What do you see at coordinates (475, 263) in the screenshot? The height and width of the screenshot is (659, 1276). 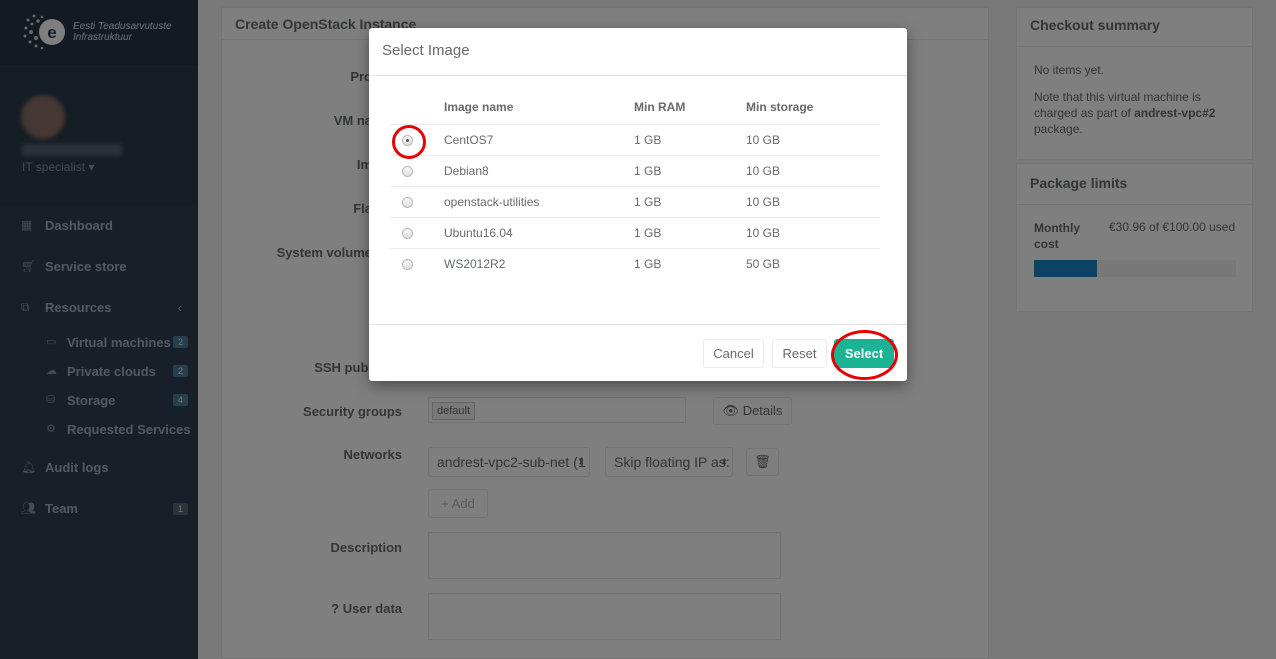 I see `image-name-cell: WS2012R2` at bounding box center [475, 263].